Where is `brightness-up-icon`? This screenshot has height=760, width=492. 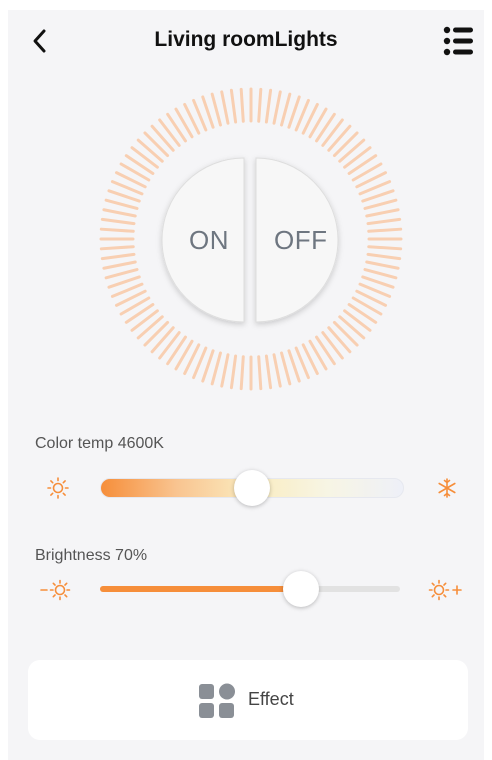
brightness-up-icon is located at coordinates (445, 590).